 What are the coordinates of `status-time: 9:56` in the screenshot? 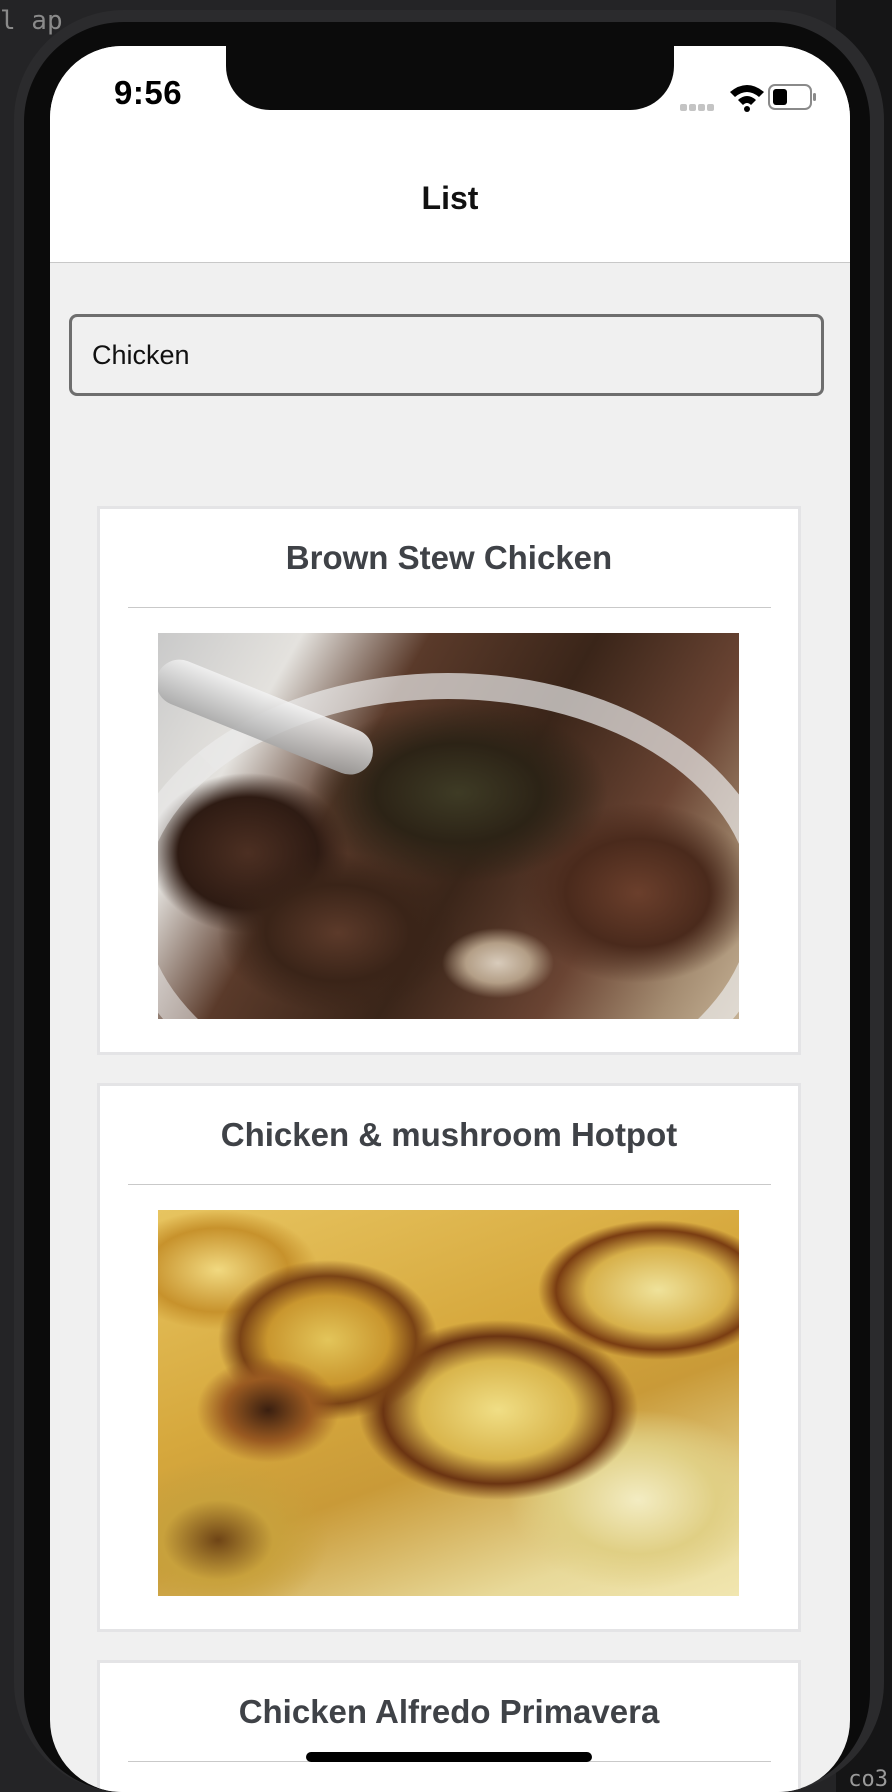 It's located at (148, 92).